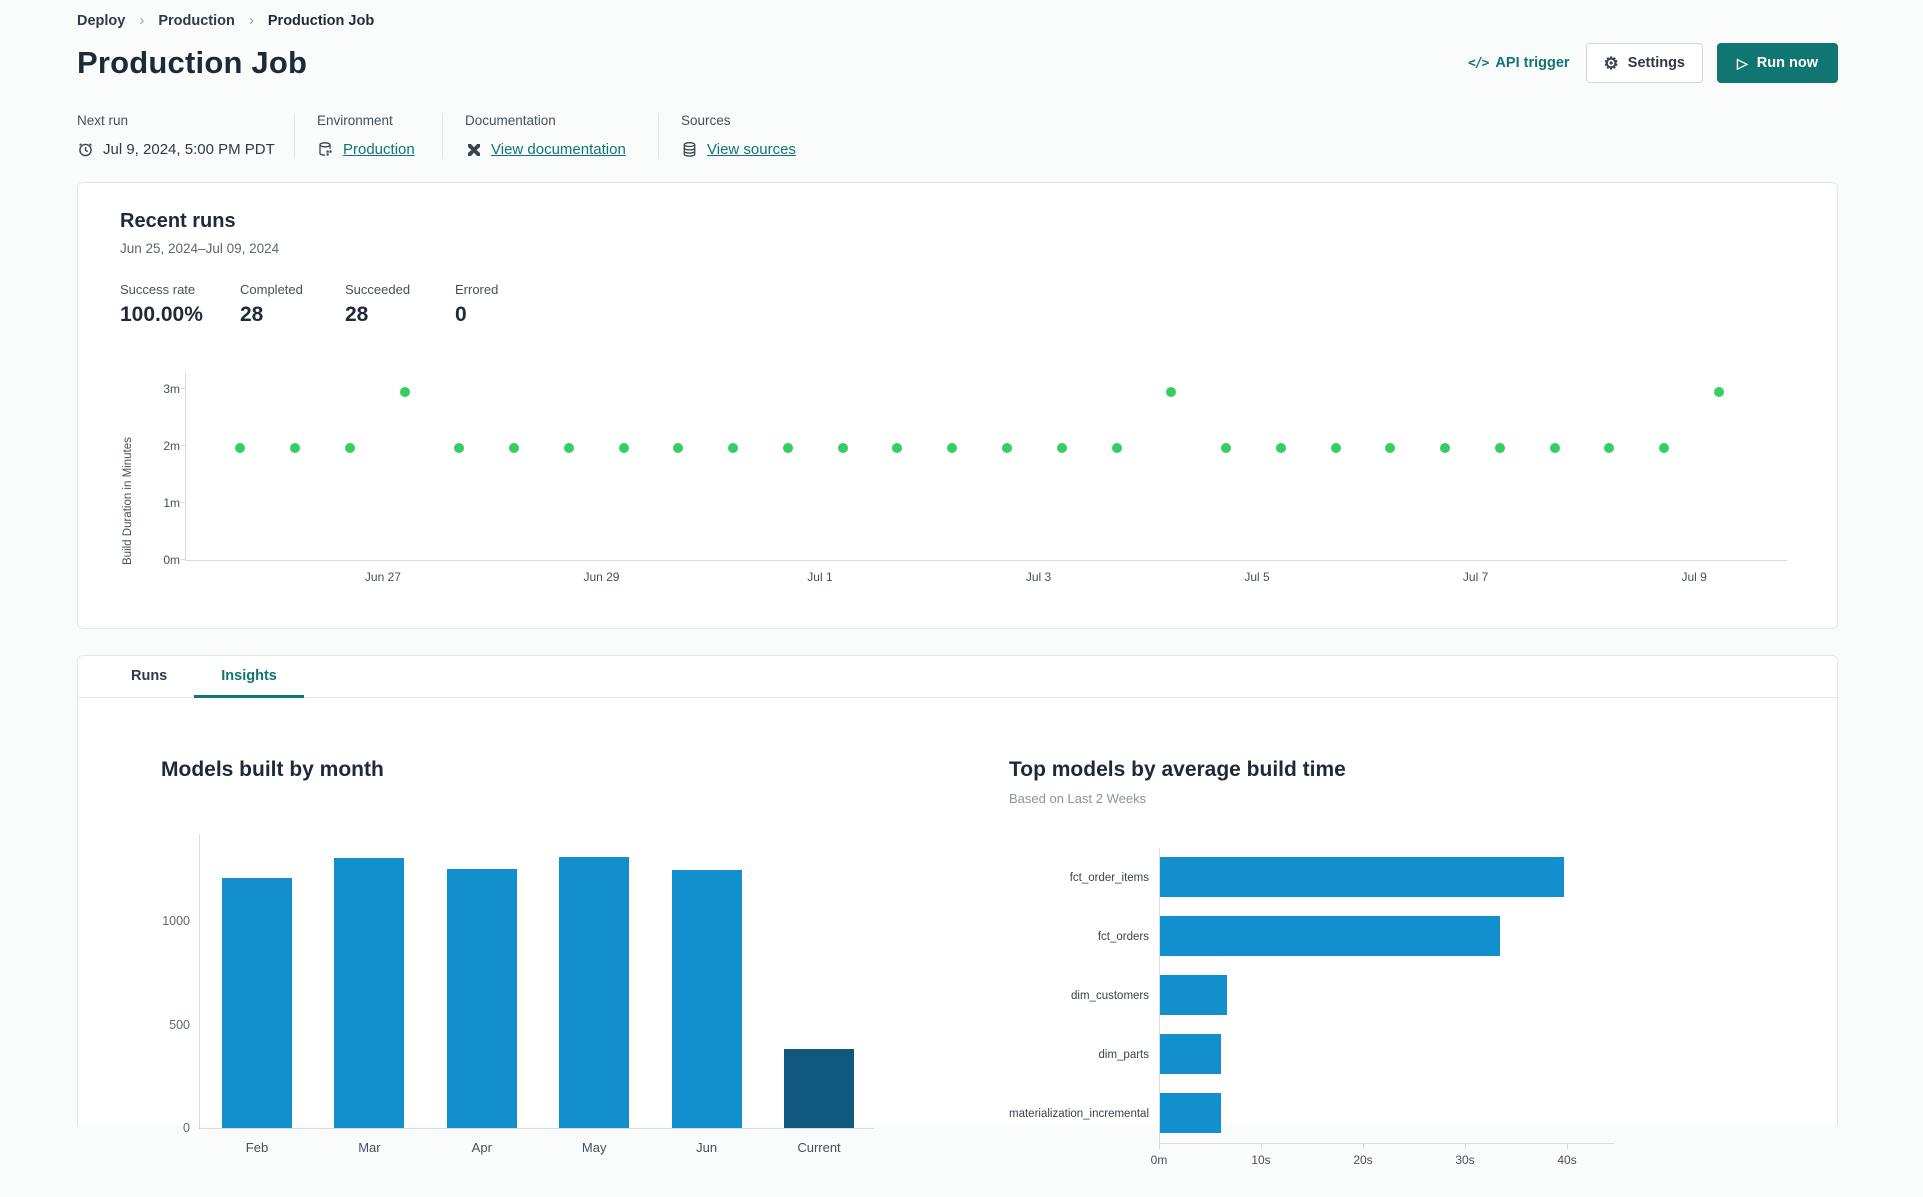 Image resolution: width=1923 pixels, height=1197 pixels. I want to click on job-tabs: Runs Insights, so click(957, 677).